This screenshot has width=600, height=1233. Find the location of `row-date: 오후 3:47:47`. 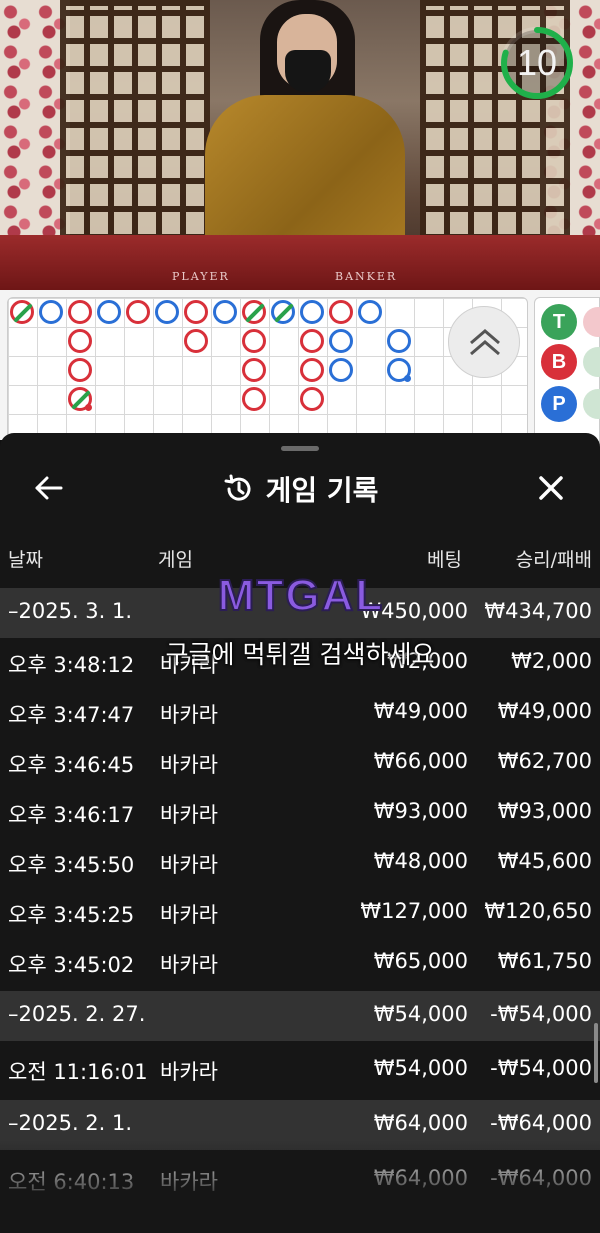

row-date: 오후 3:47:47 is located at coordinates (71, 715).